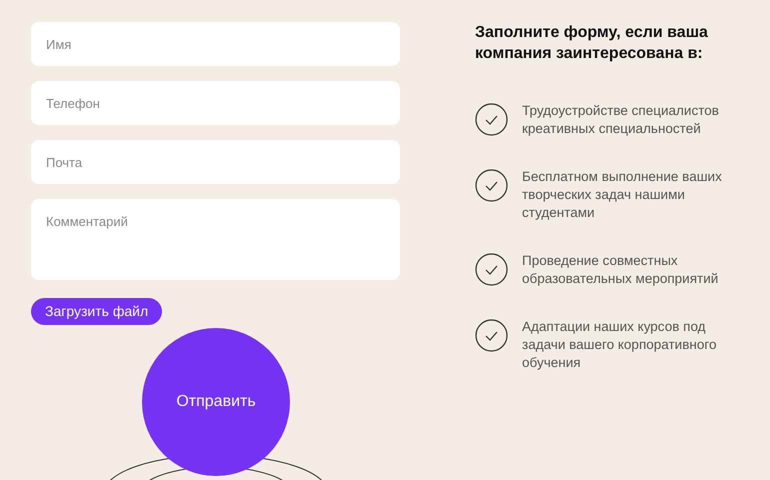 Image resolution: width=770 pixels, height=480 pixels. I want to click on submit-button: Отправить, so click(216, 402).